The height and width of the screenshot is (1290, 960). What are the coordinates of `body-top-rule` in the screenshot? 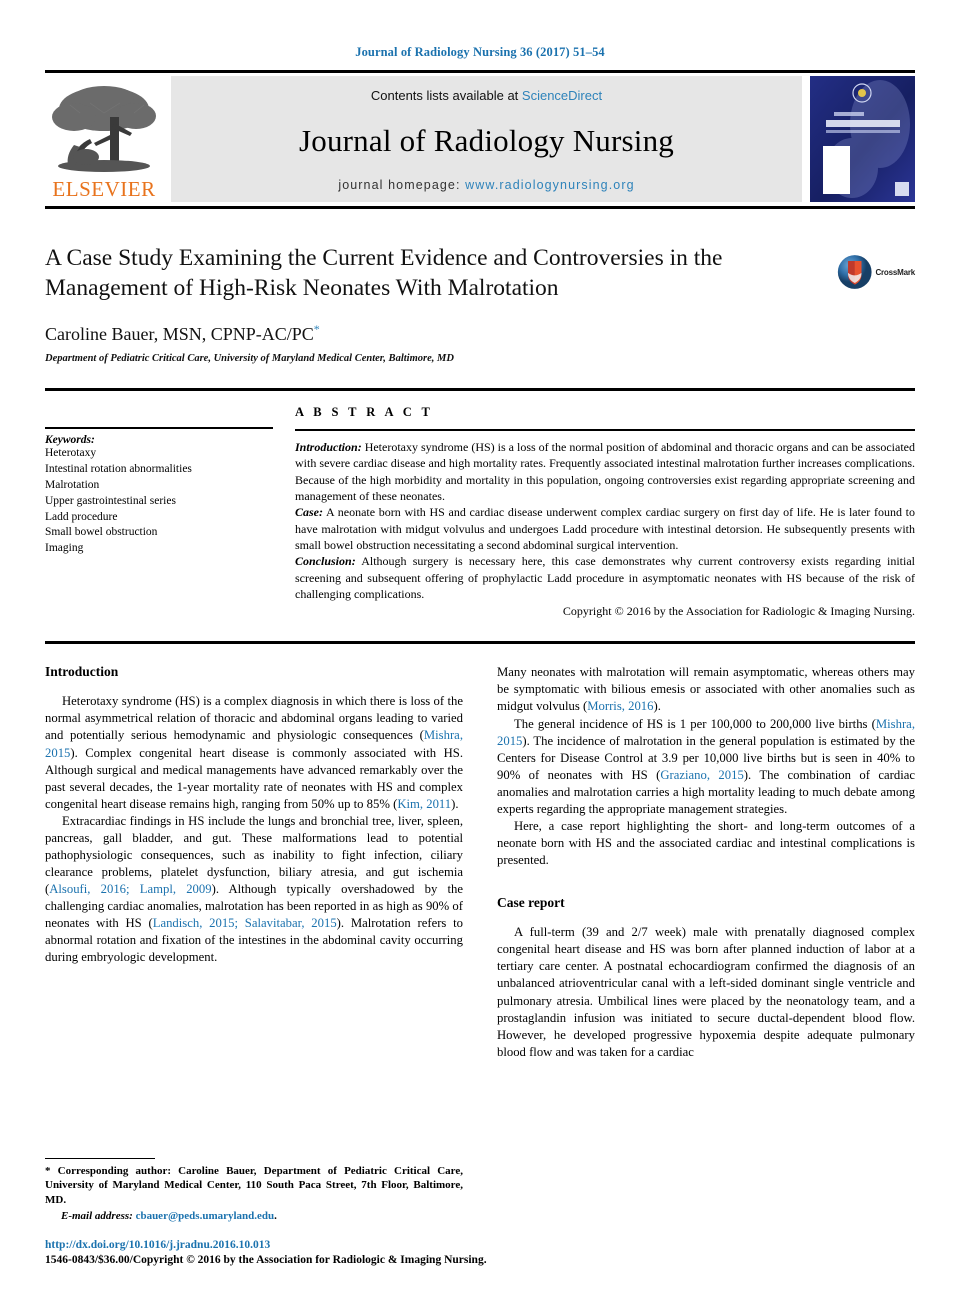 It's located at (480, 643).